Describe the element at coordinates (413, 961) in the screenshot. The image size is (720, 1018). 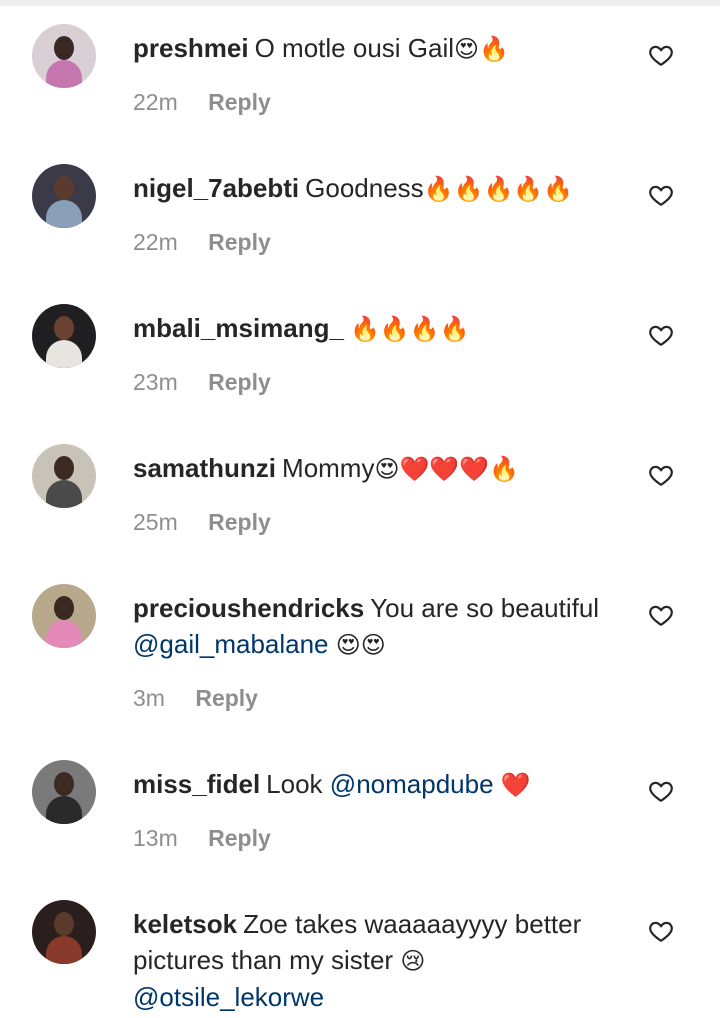
I see `comment-emojis: 😢` at that location.